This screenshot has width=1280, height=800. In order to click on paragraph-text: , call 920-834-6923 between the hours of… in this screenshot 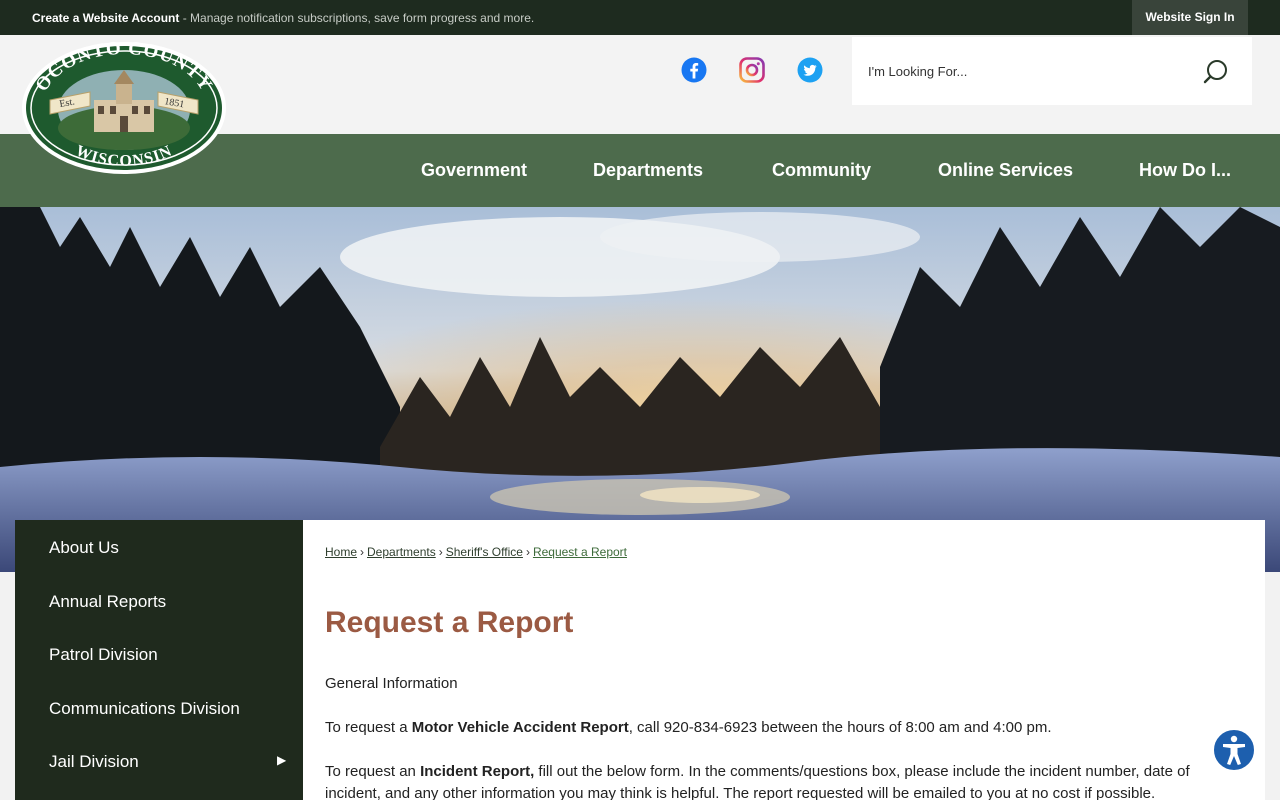, I will do `click(840, 727)`.